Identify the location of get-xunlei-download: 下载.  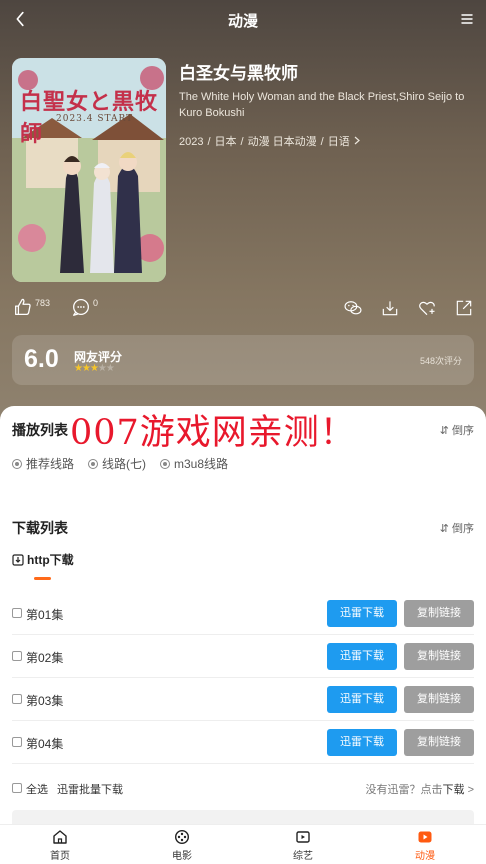
(453, 790).